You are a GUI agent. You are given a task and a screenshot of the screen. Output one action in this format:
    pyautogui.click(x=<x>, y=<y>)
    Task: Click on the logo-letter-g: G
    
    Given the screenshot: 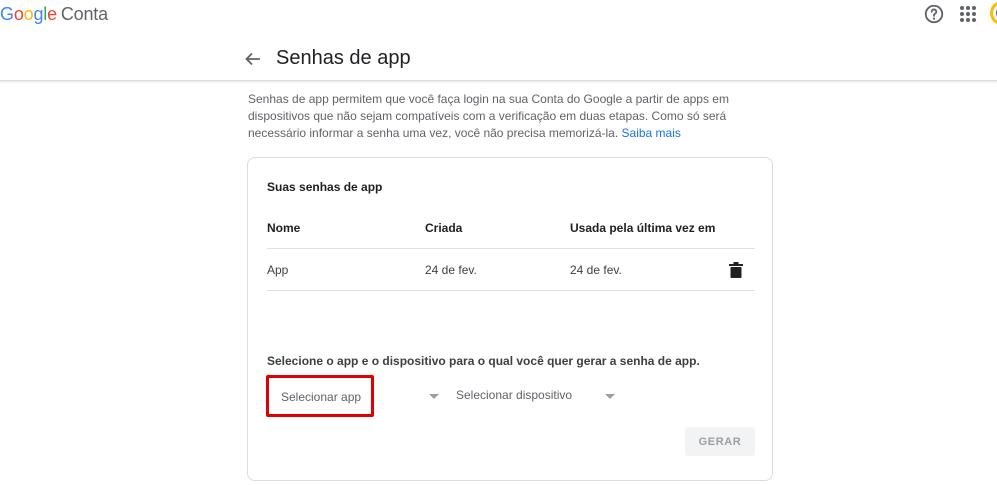 What is the action you would take?
    pyautogui.click(x=7, y=14)
    